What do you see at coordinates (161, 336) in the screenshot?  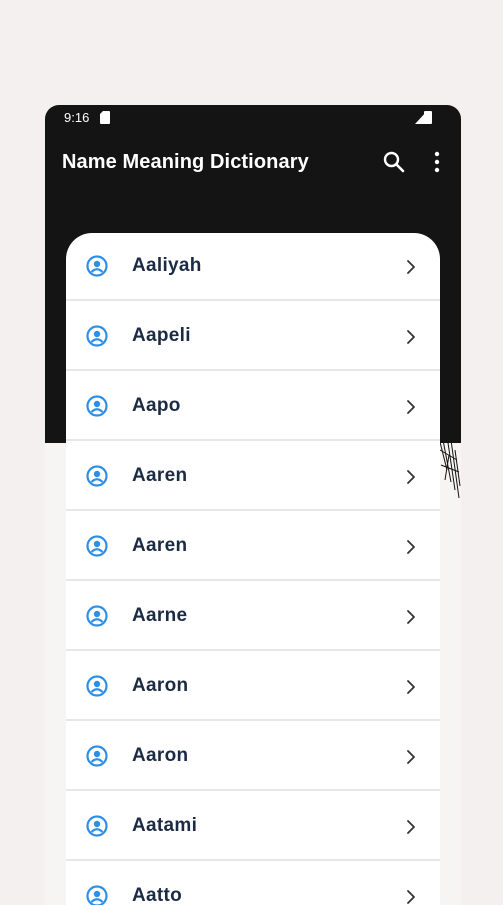 I see `list-item-label: Aapeli` at bounding box center [161, 336].